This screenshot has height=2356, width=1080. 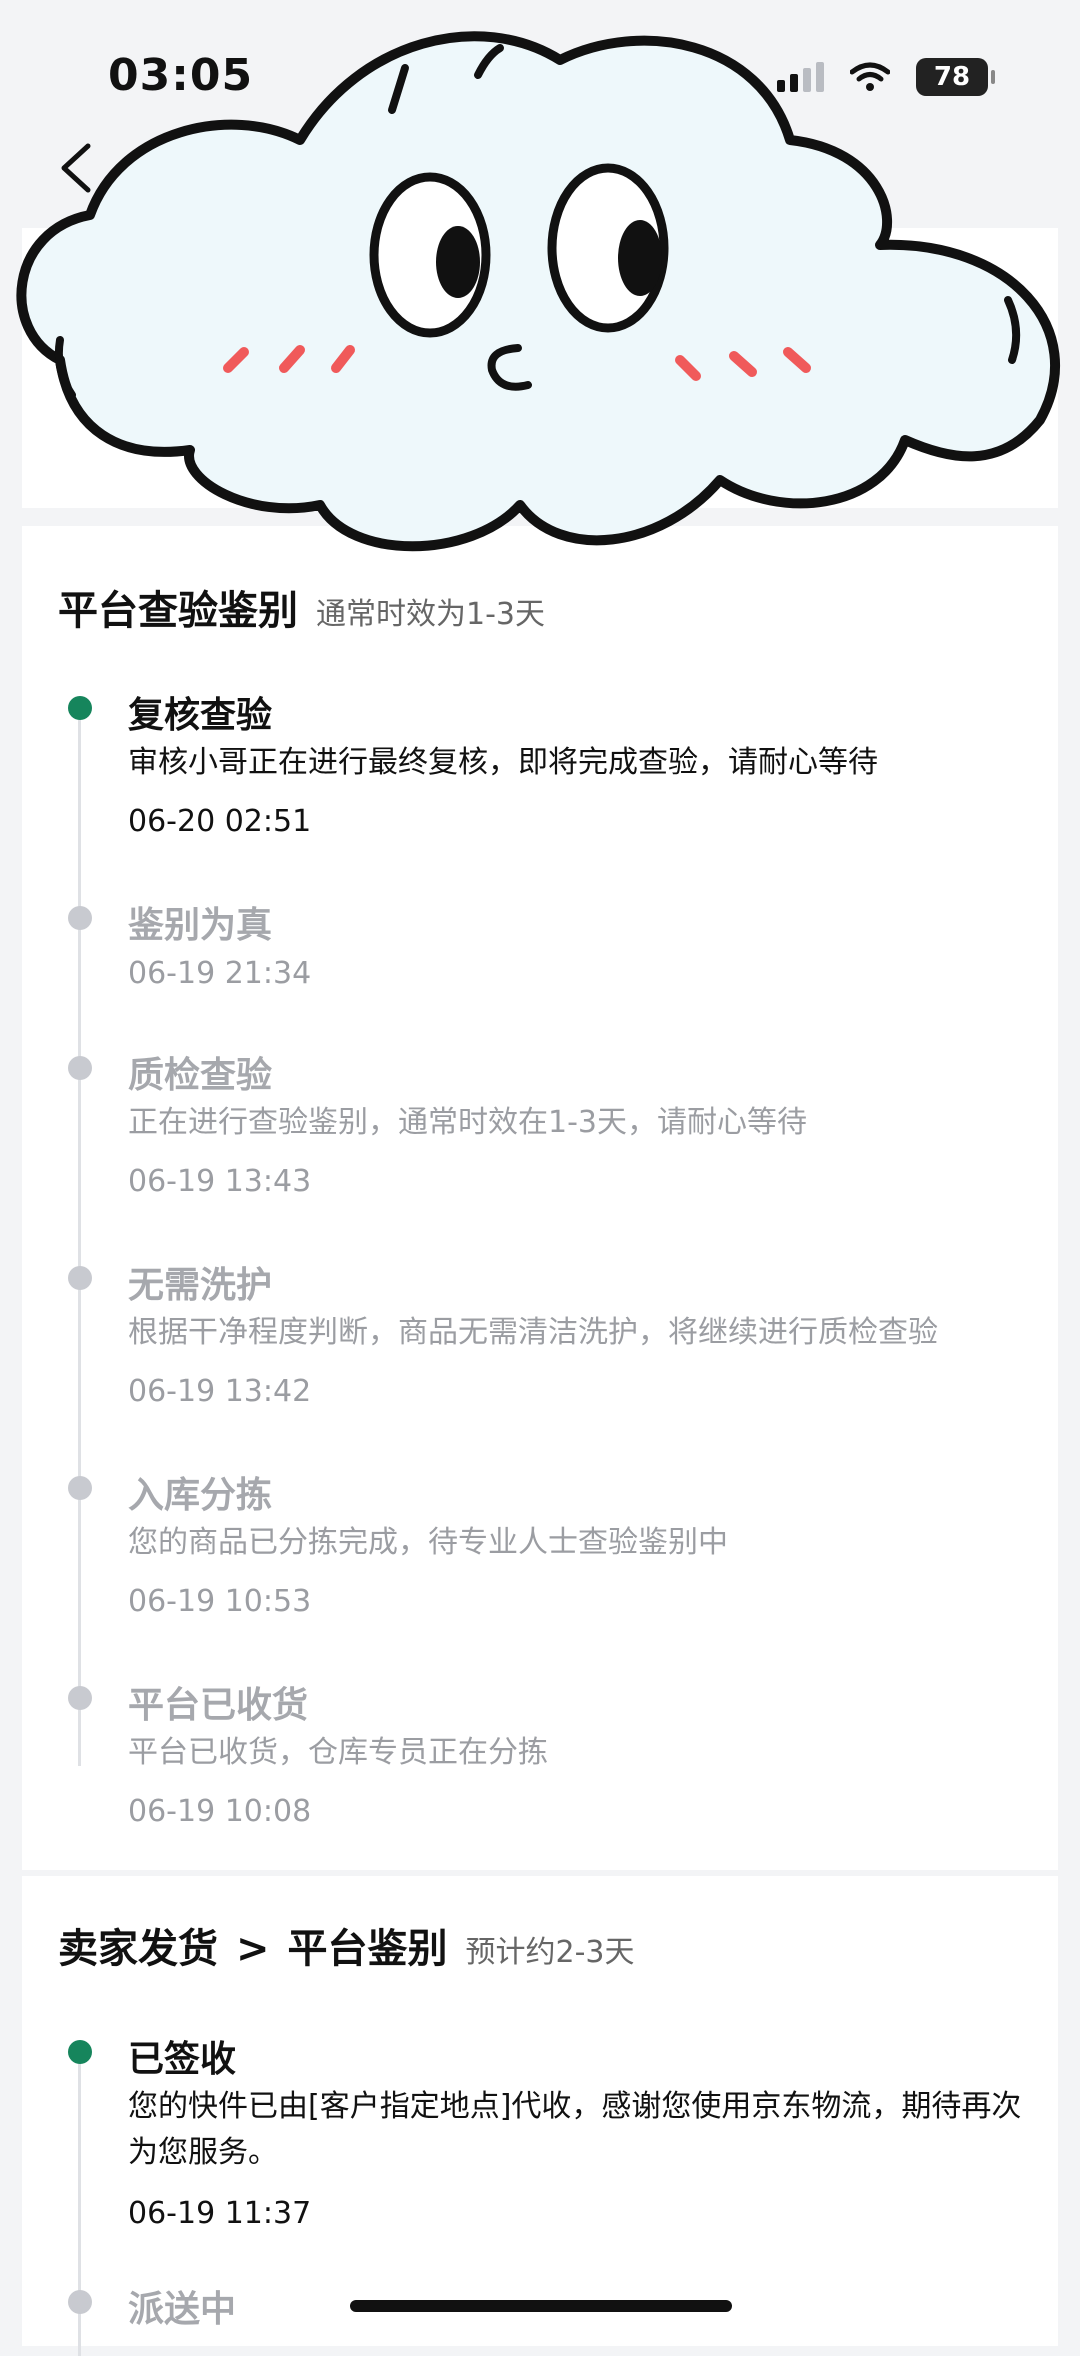 I want to click on event-title: 质检查验, so click(x=200, y=1075).